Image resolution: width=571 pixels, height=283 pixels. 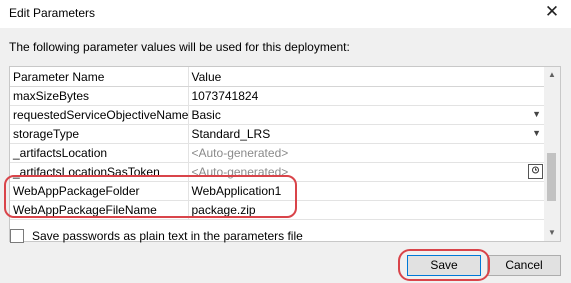 I want to click on close-icon: ✕, so click(x=552, y=12).